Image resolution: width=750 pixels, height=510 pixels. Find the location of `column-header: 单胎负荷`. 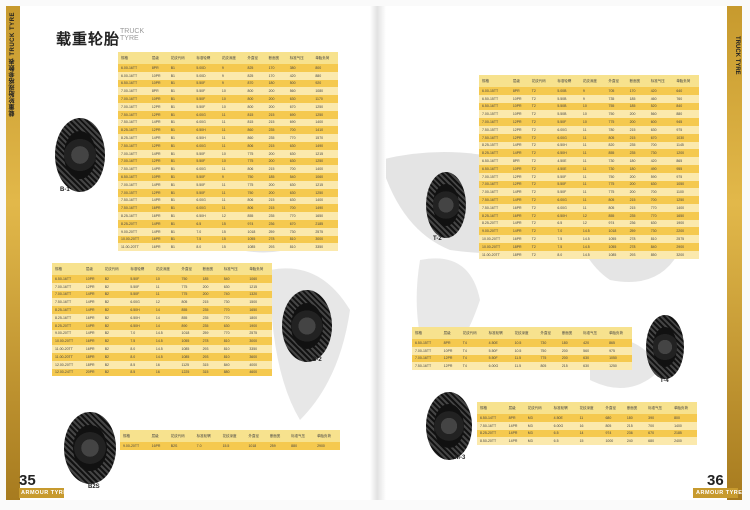

column-header: 单胎负荷 is located at coordinates (684, 408).